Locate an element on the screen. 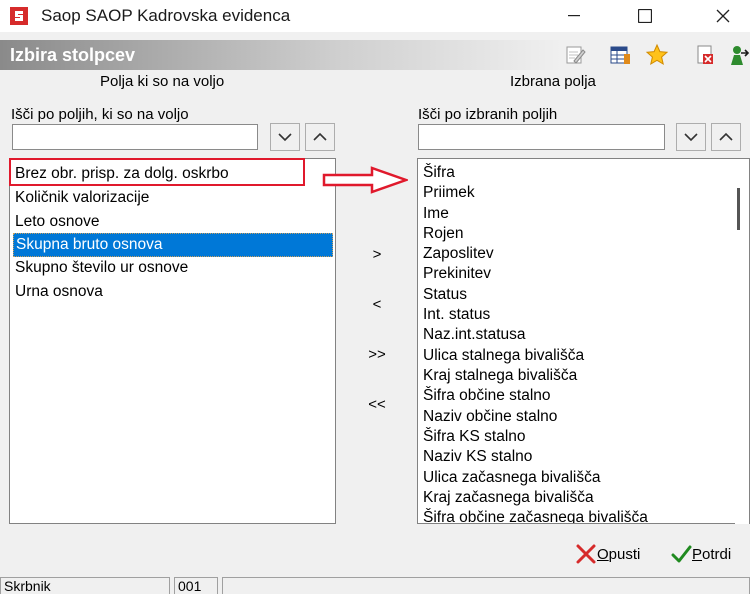 Image resolution: width=750 pixels, height=594 pixels. list-item-selected: Skupna bruto osnova is located at coordinates (173, 245).